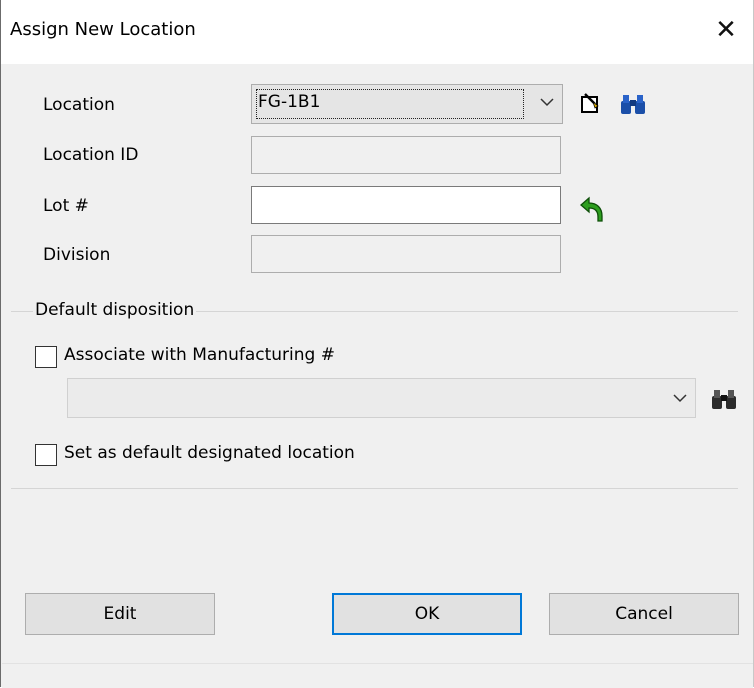 The width and height of the screenshot is (754, 688). I want to click on location-value: FG-1B1, so click(289, 102).